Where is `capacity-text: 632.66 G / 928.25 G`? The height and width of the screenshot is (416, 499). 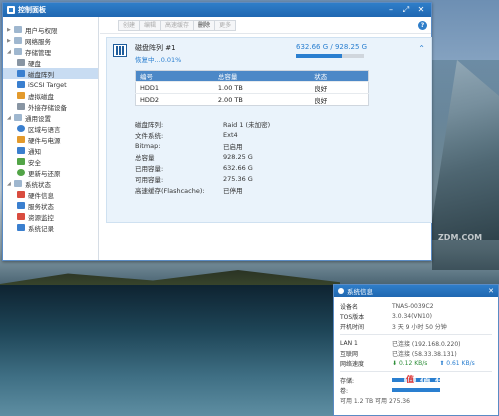 capacity-text: 632.66 G / 928.25 G is located at coordinates (332, 47).